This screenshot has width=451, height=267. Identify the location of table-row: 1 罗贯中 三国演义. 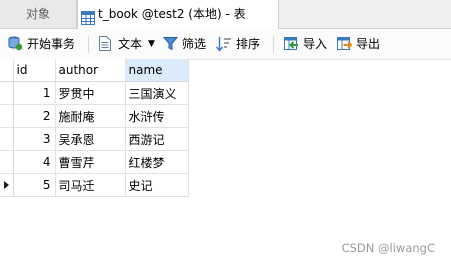
(94, 93).